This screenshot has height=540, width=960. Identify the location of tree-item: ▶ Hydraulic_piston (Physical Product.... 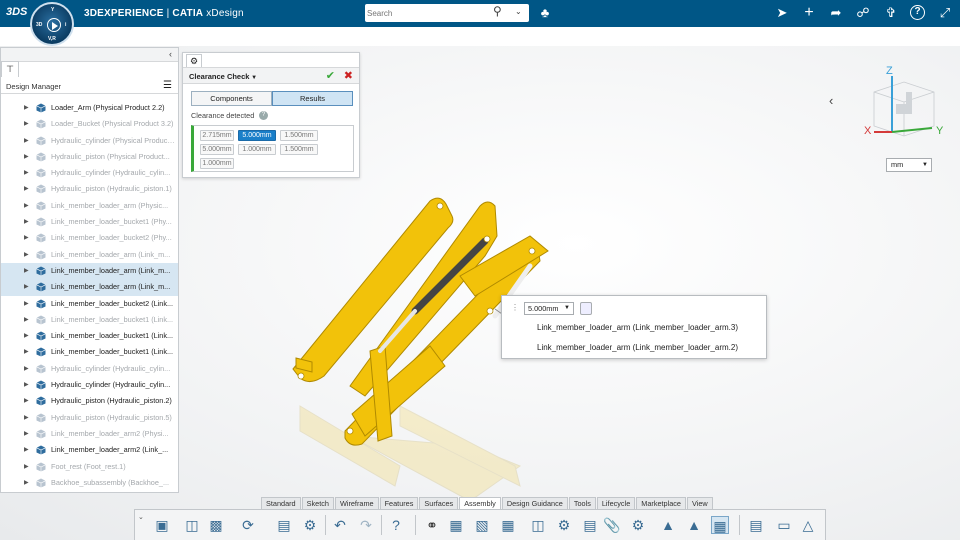
(89, 157).